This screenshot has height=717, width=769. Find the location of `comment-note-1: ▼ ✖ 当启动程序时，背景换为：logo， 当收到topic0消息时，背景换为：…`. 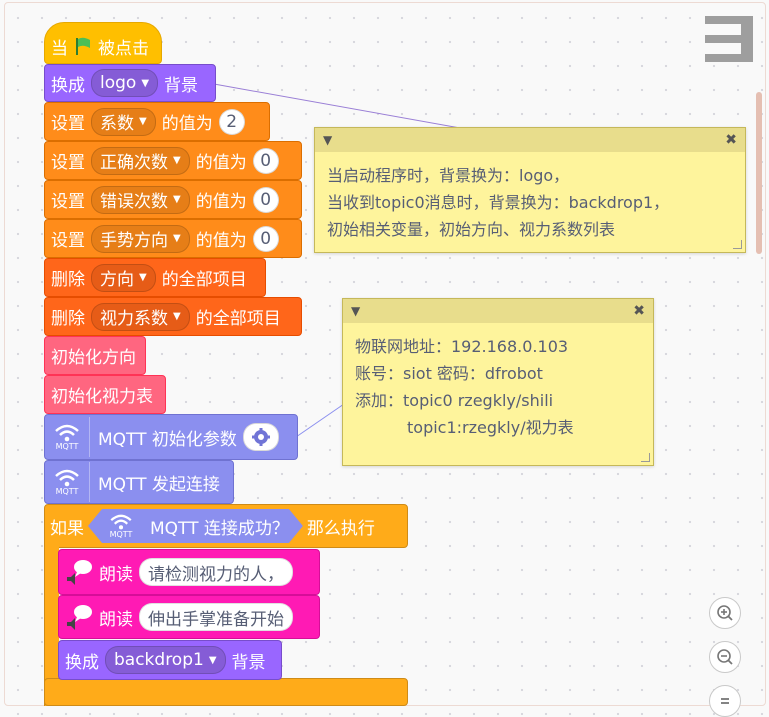

comment-note-1: ▼ ✖ 当启动程序时，背景换为：logo， 当收到topic0消息时，背景换为：… is located at coordinates (530, 190).